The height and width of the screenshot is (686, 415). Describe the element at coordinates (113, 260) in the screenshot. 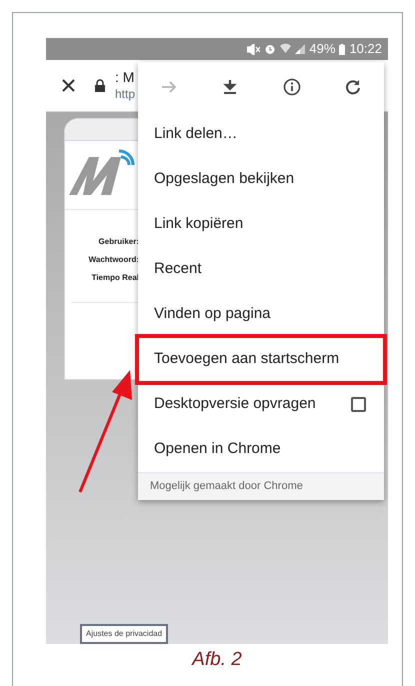

I see `field-label: Wachtwoord:` at that location.